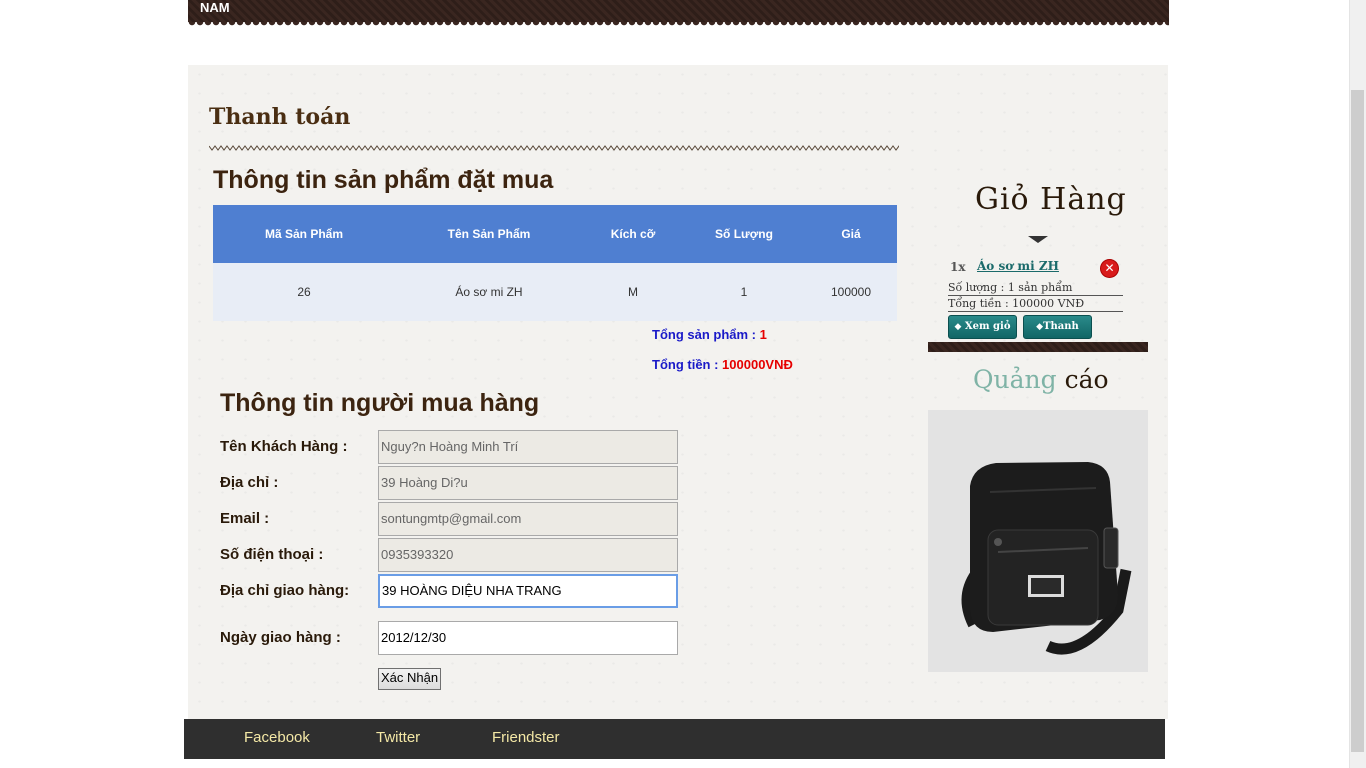  What do you see at coordinates (304, 292) in the screenshot?
I see `cell-product-id: 26` at bounding box center [304, 292].